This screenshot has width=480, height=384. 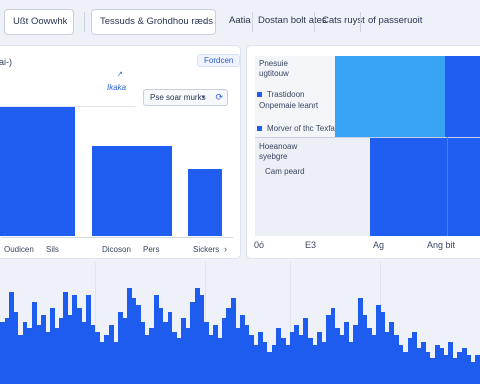 I want to click on expand-icon: ↗, so click(x=120, y=74).